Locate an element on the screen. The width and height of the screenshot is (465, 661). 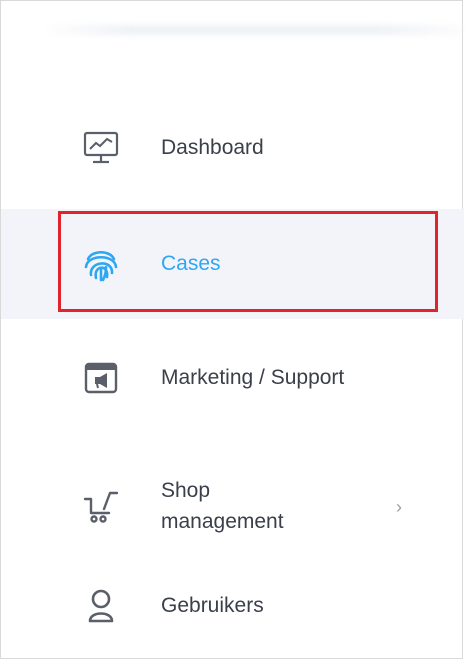
sidebar-item-label: Gebruikers is located at coordinates (212, 605).